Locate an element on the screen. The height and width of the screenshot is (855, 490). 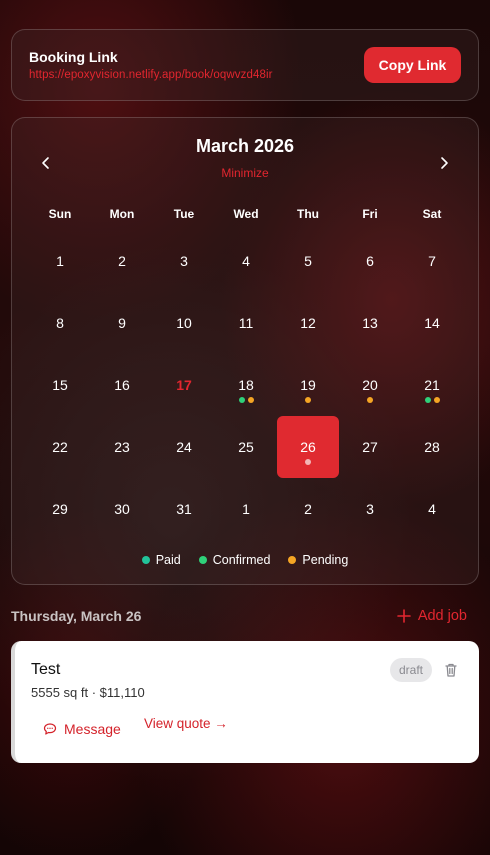
calendar-day: 28 is located at coordinates (432, 447).